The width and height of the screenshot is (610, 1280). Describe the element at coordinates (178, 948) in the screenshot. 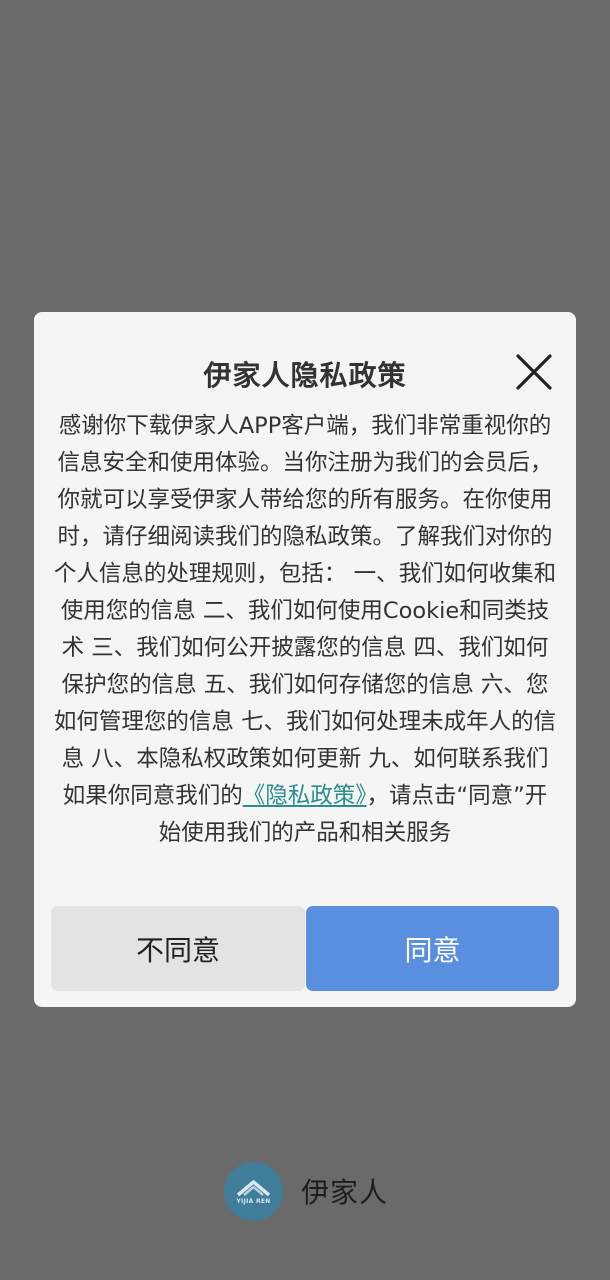

I see `disagree-button: 不同意` at that location.